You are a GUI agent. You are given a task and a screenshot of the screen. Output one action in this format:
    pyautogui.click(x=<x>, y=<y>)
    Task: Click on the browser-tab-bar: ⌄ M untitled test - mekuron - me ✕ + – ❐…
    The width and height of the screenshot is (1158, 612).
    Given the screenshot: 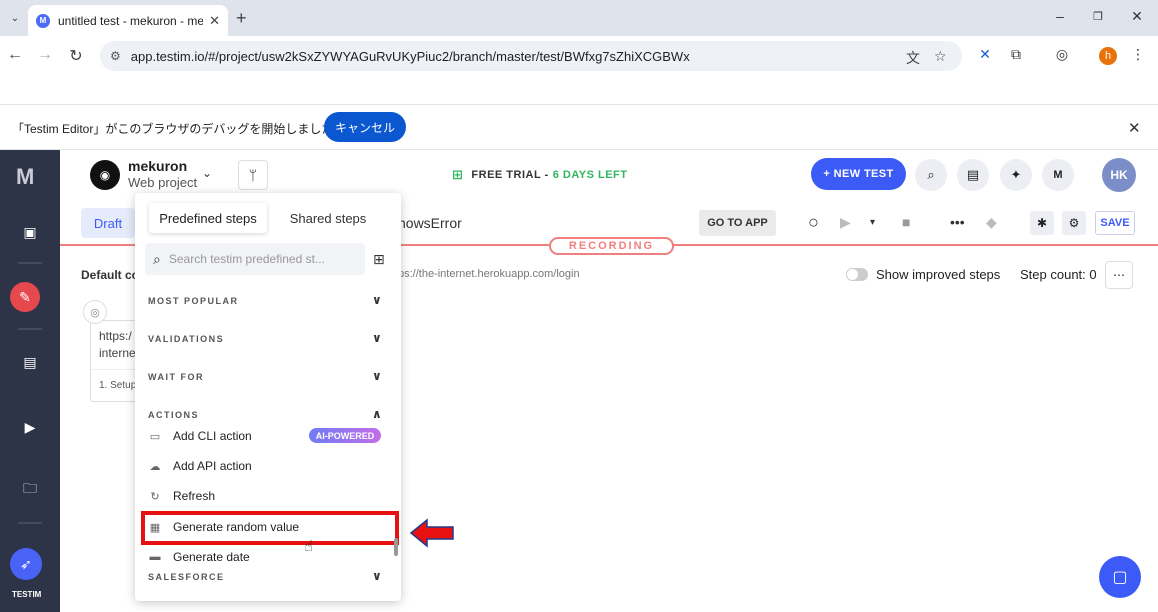 What is the action you would take?
    pyautogui.click(x=579, y=18)
    